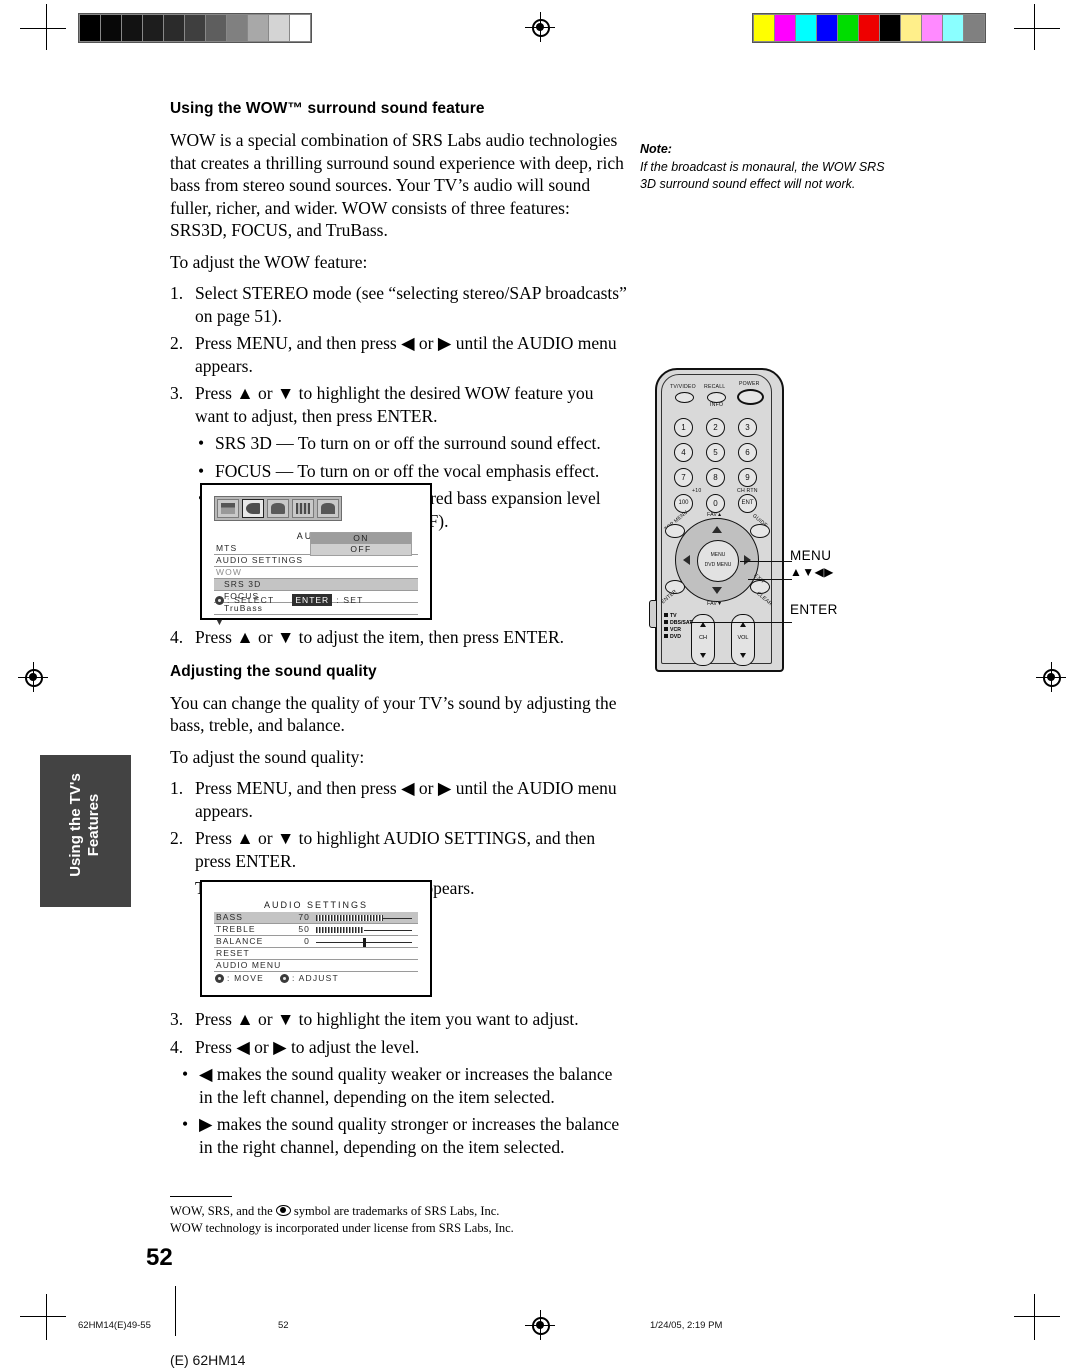  What do you see at coordinates (715, 503) in the screenshot?
I see `key-0-button: 0` at bounding box center [715, 503].